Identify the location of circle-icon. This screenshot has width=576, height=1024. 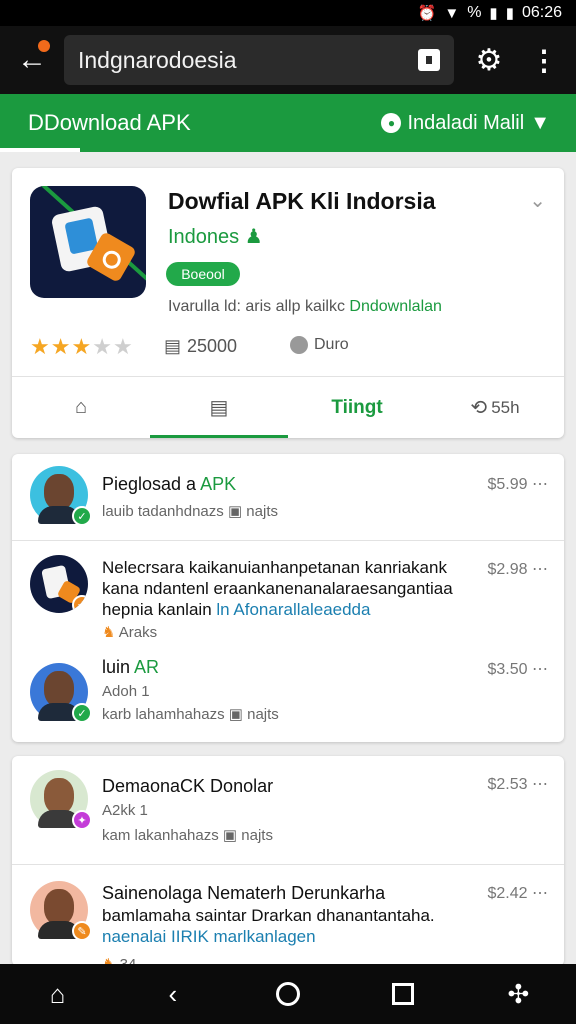
(287, 994).